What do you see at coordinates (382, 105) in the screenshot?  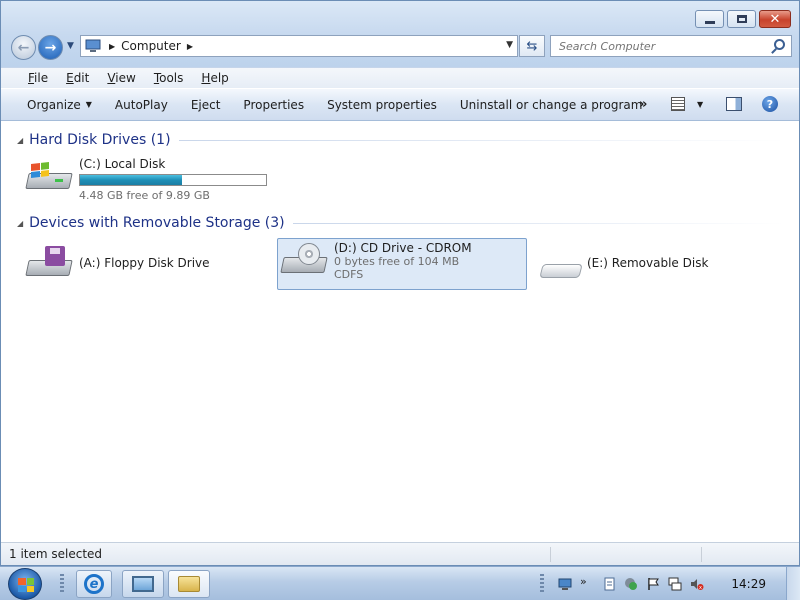 I see `system-properties-button: System properties` at bounding box center [382, 105].